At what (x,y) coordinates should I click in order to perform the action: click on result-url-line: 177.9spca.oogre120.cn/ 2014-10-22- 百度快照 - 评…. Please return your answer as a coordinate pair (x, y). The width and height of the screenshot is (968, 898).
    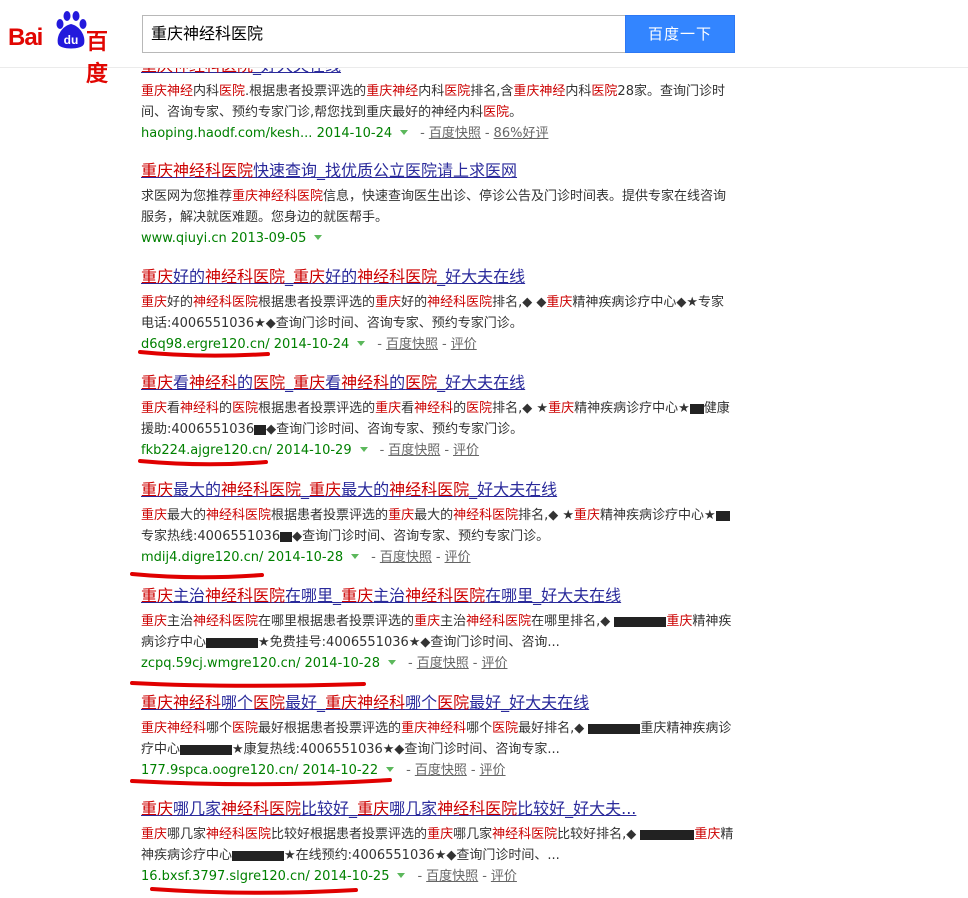
    Looking at the image, I should click on (323, 770).